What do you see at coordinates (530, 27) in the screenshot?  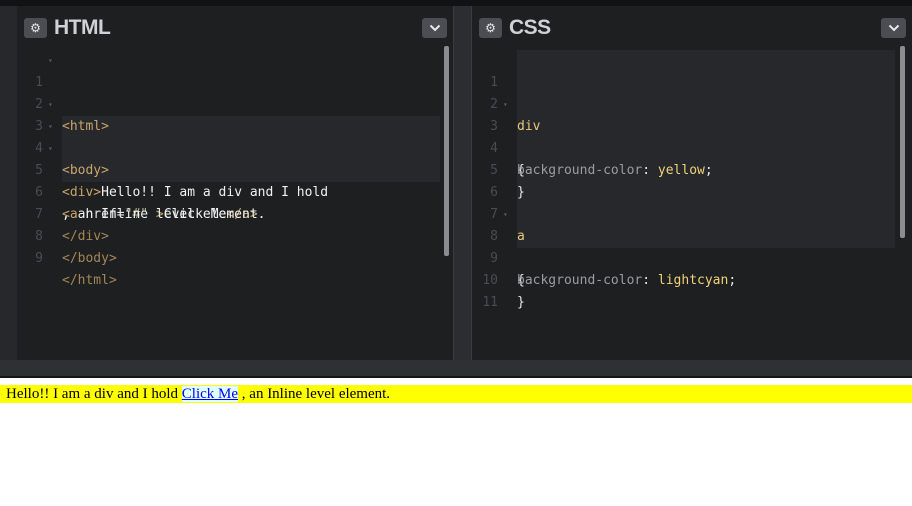 I see `css-panel-title: CSS` at bounding box center [530, 27].